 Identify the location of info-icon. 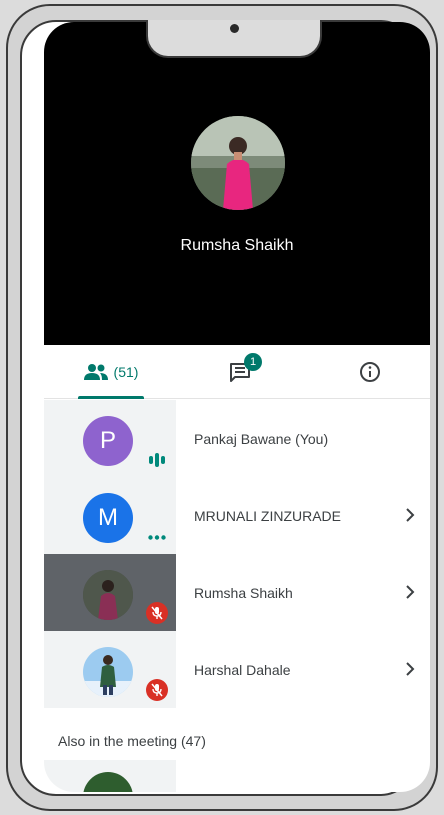
(370, 372).